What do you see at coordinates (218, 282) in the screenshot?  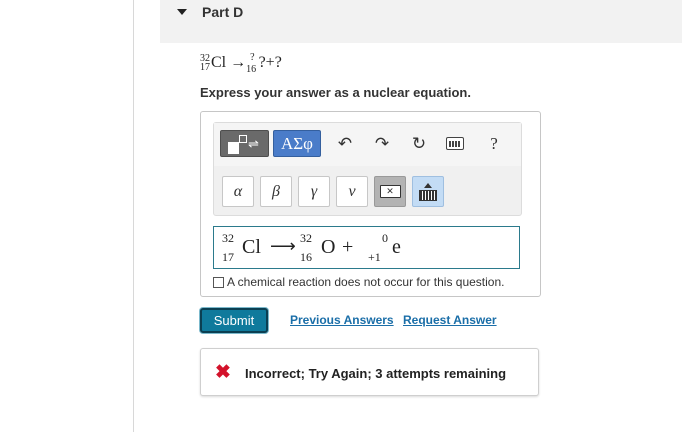 I see `no-reaction-checkbox` at bounding box center [218, 282].